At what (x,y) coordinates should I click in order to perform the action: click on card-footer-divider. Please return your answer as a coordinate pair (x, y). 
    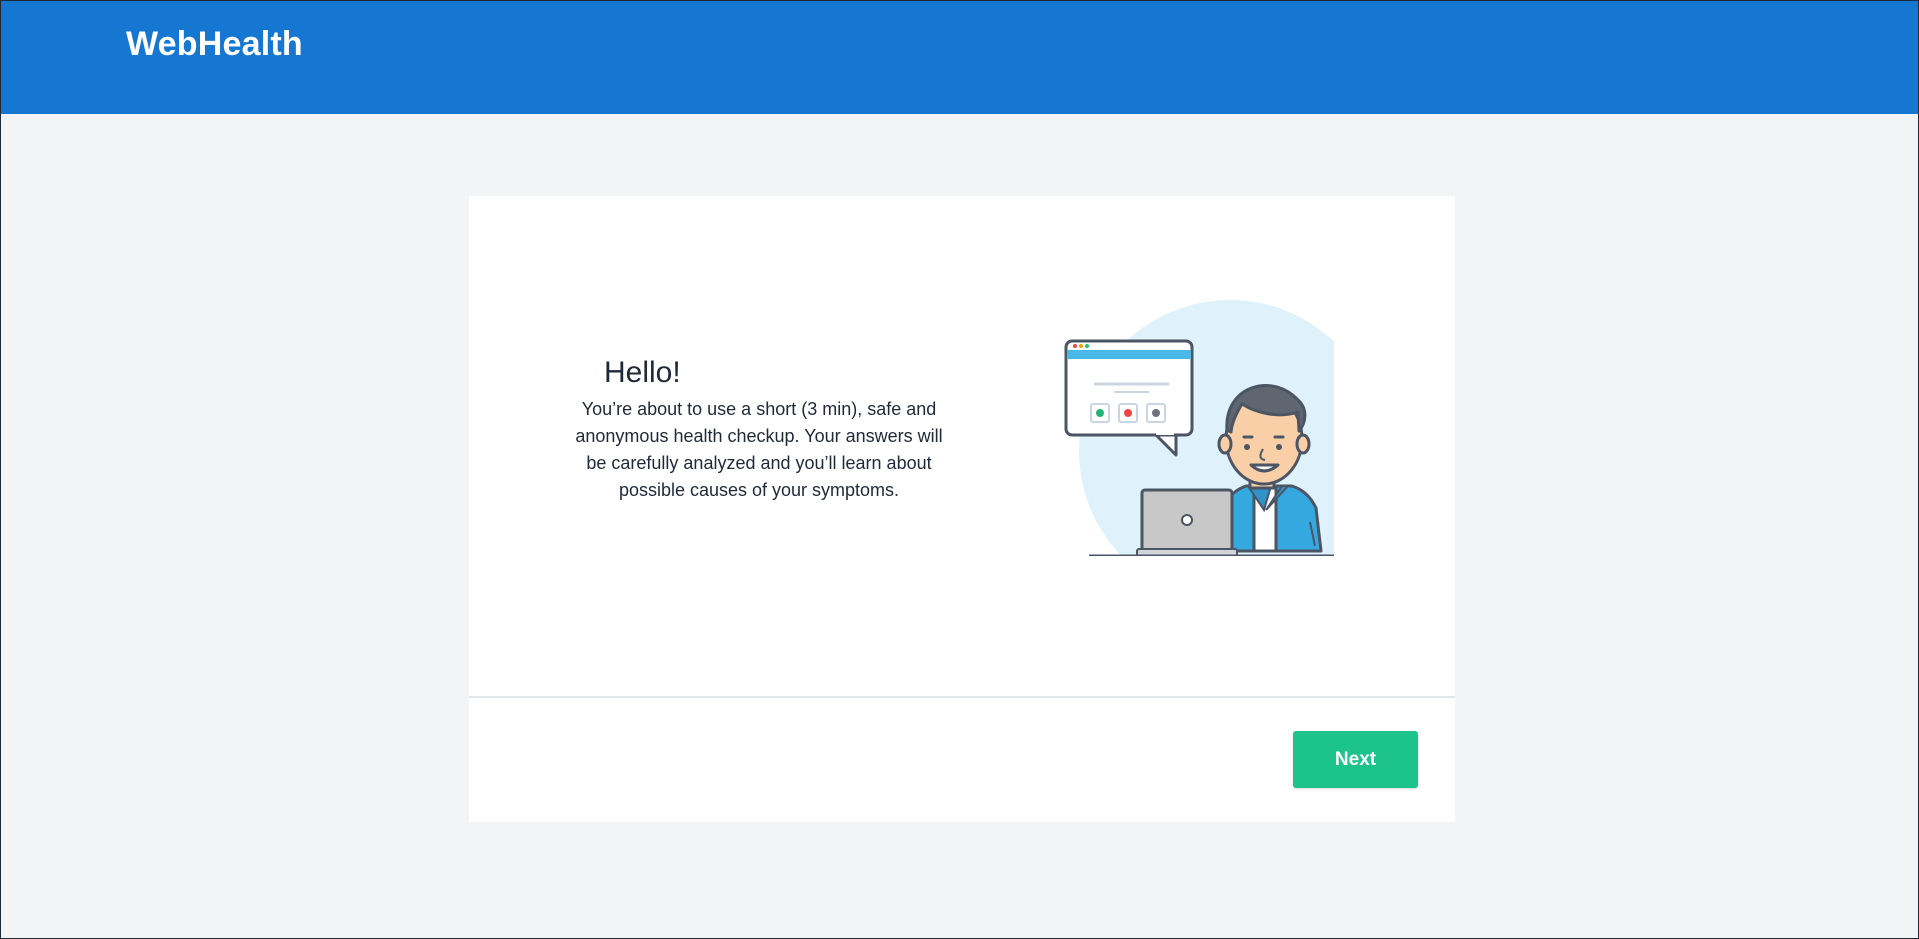
    Looking at the image, I should click on (962, 697).